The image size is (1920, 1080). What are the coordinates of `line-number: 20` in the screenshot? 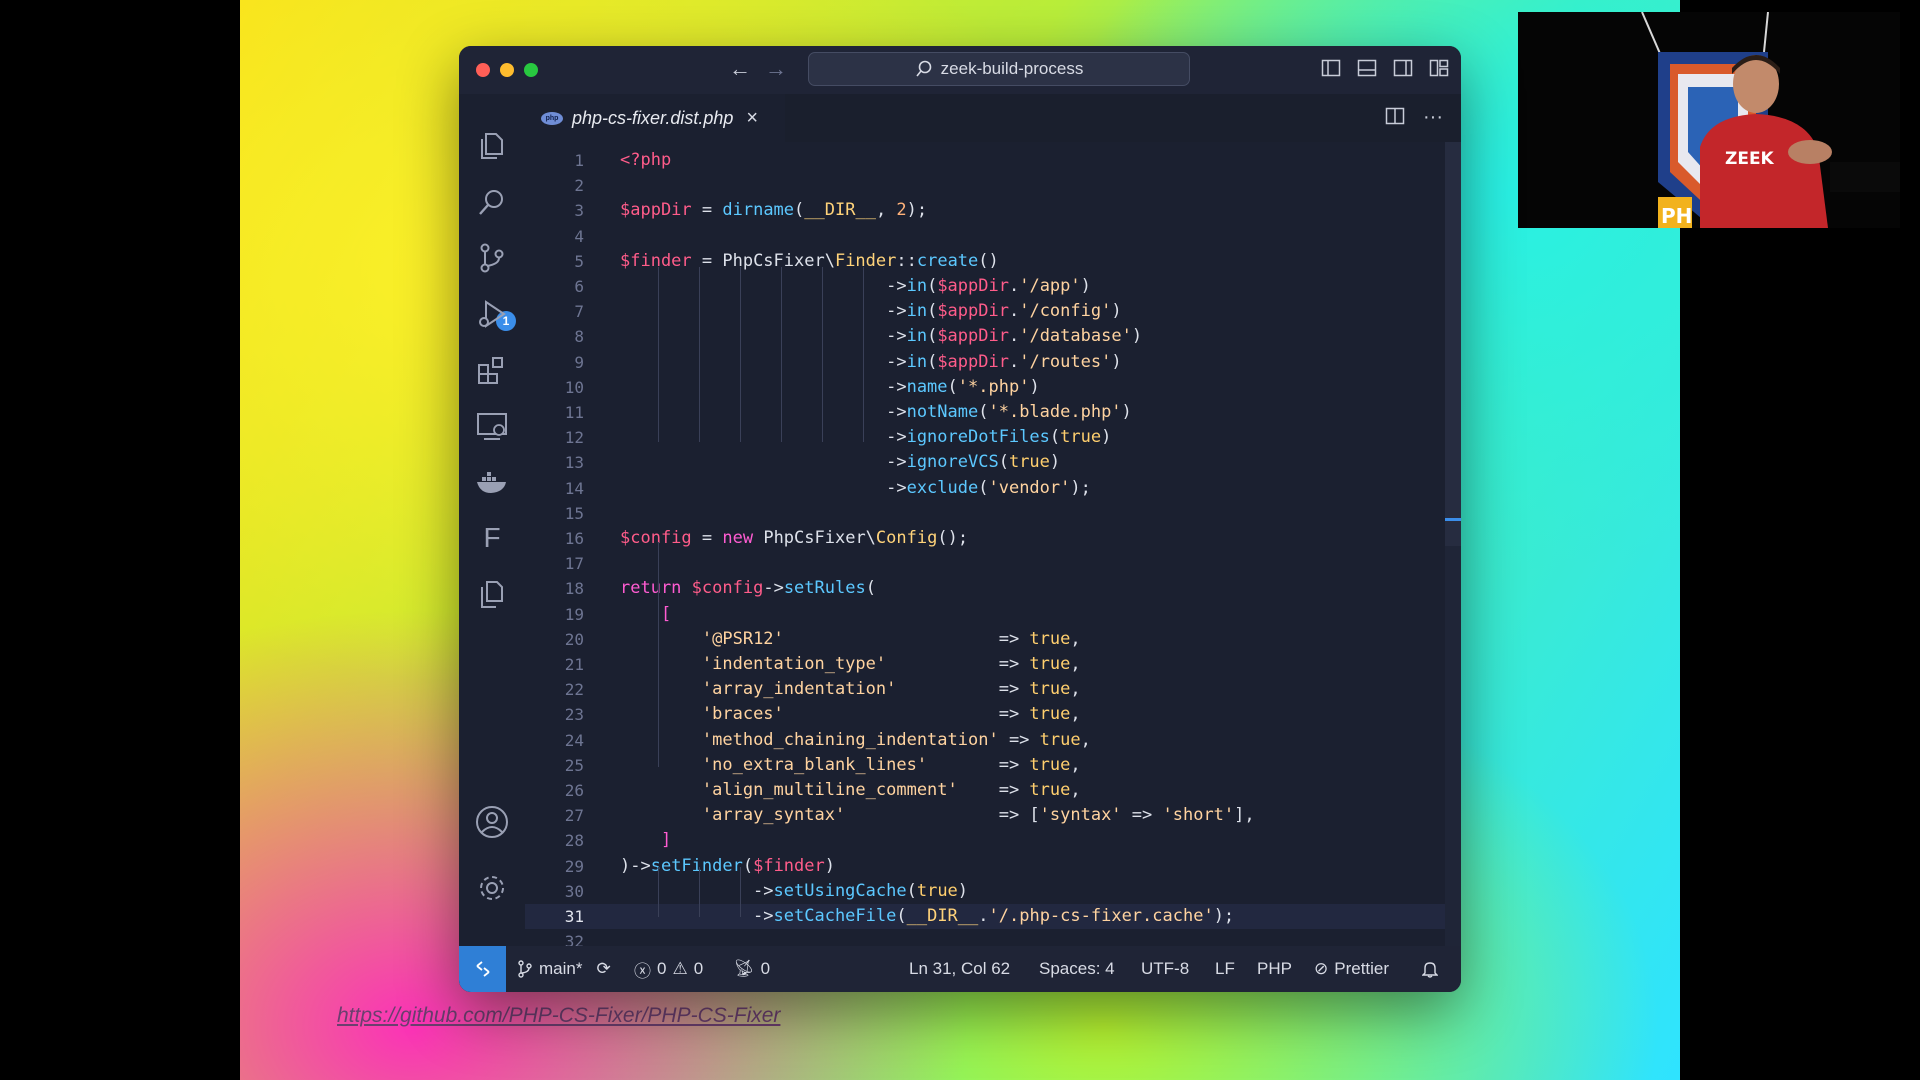 It's located at (554, 639).